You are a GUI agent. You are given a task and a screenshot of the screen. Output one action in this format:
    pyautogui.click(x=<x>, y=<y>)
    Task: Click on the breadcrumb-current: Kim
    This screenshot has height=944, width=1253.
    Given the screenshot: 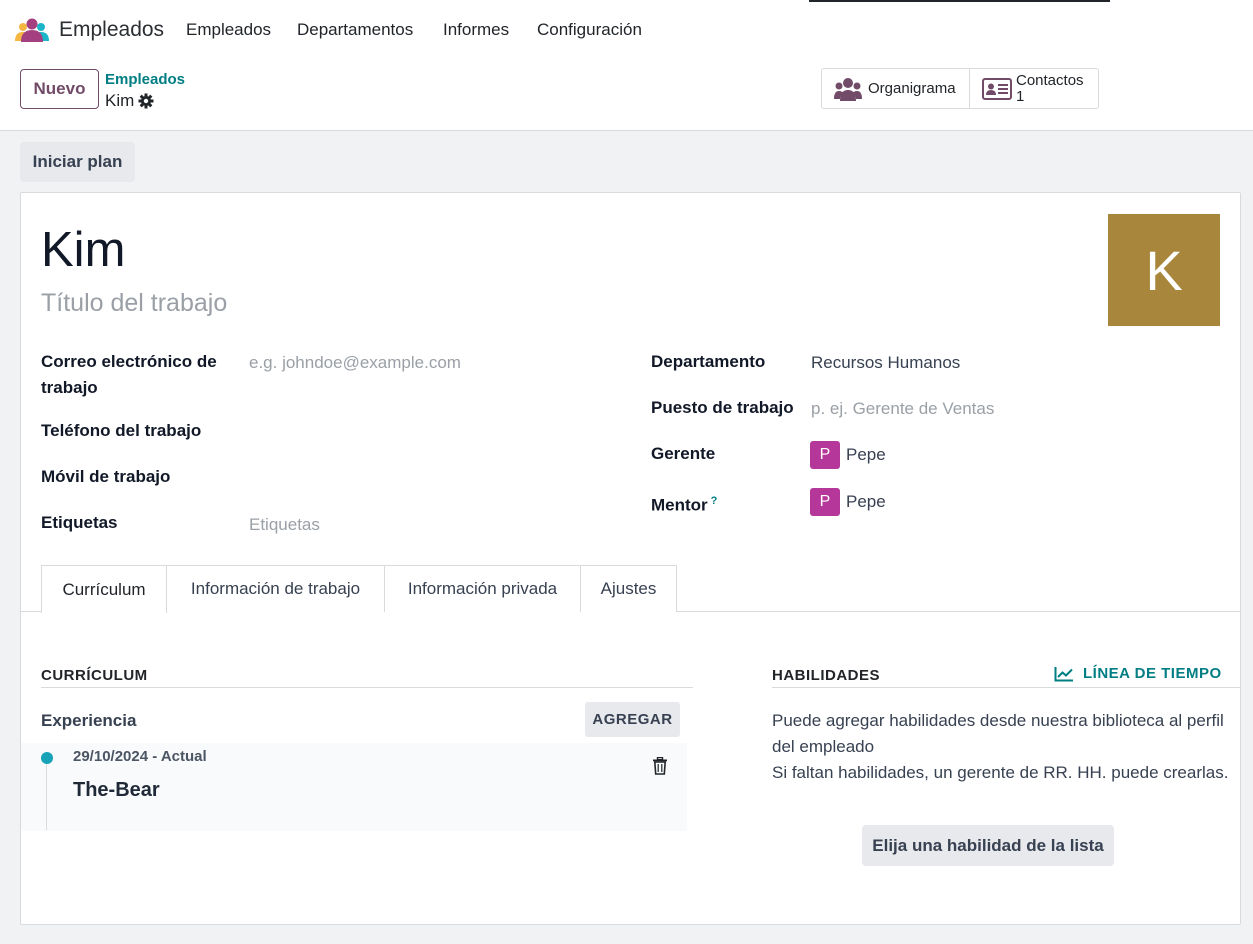 What is the action you would take?
    pyautogui.click(x=129, y=101)
    